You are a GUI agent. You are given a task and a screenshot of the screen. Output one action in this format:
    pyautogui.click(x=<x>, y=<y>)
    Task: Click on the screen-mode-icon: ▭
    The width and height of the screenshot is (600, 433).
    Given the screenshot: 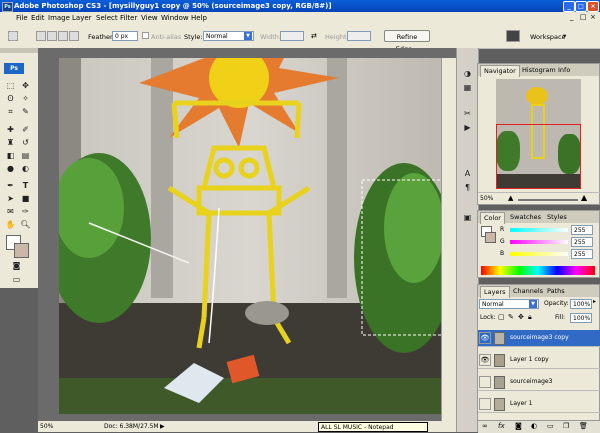 What is the action you would take?
    pyautogui.click(x=16, y=280)
    